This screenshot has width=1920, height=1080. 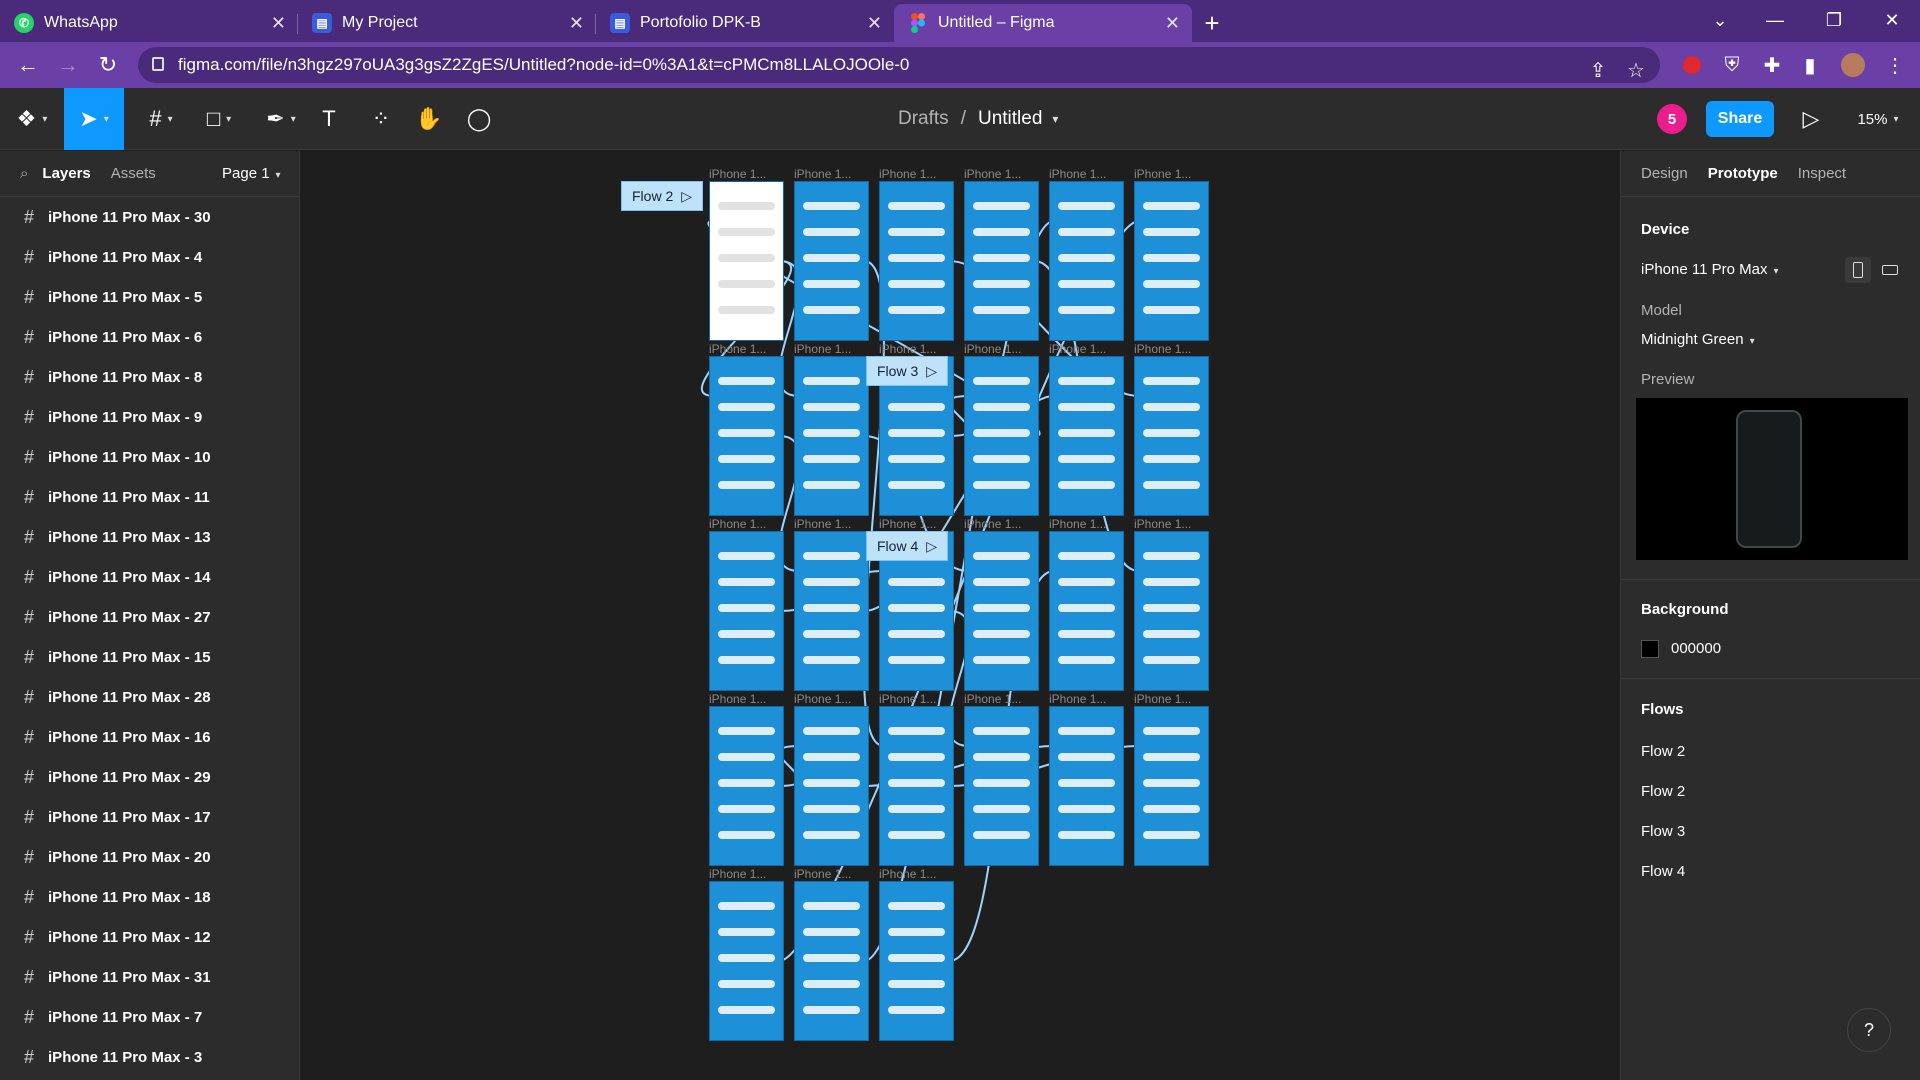 I want to click on minimize-button: —, so click(x=1775, y=20).